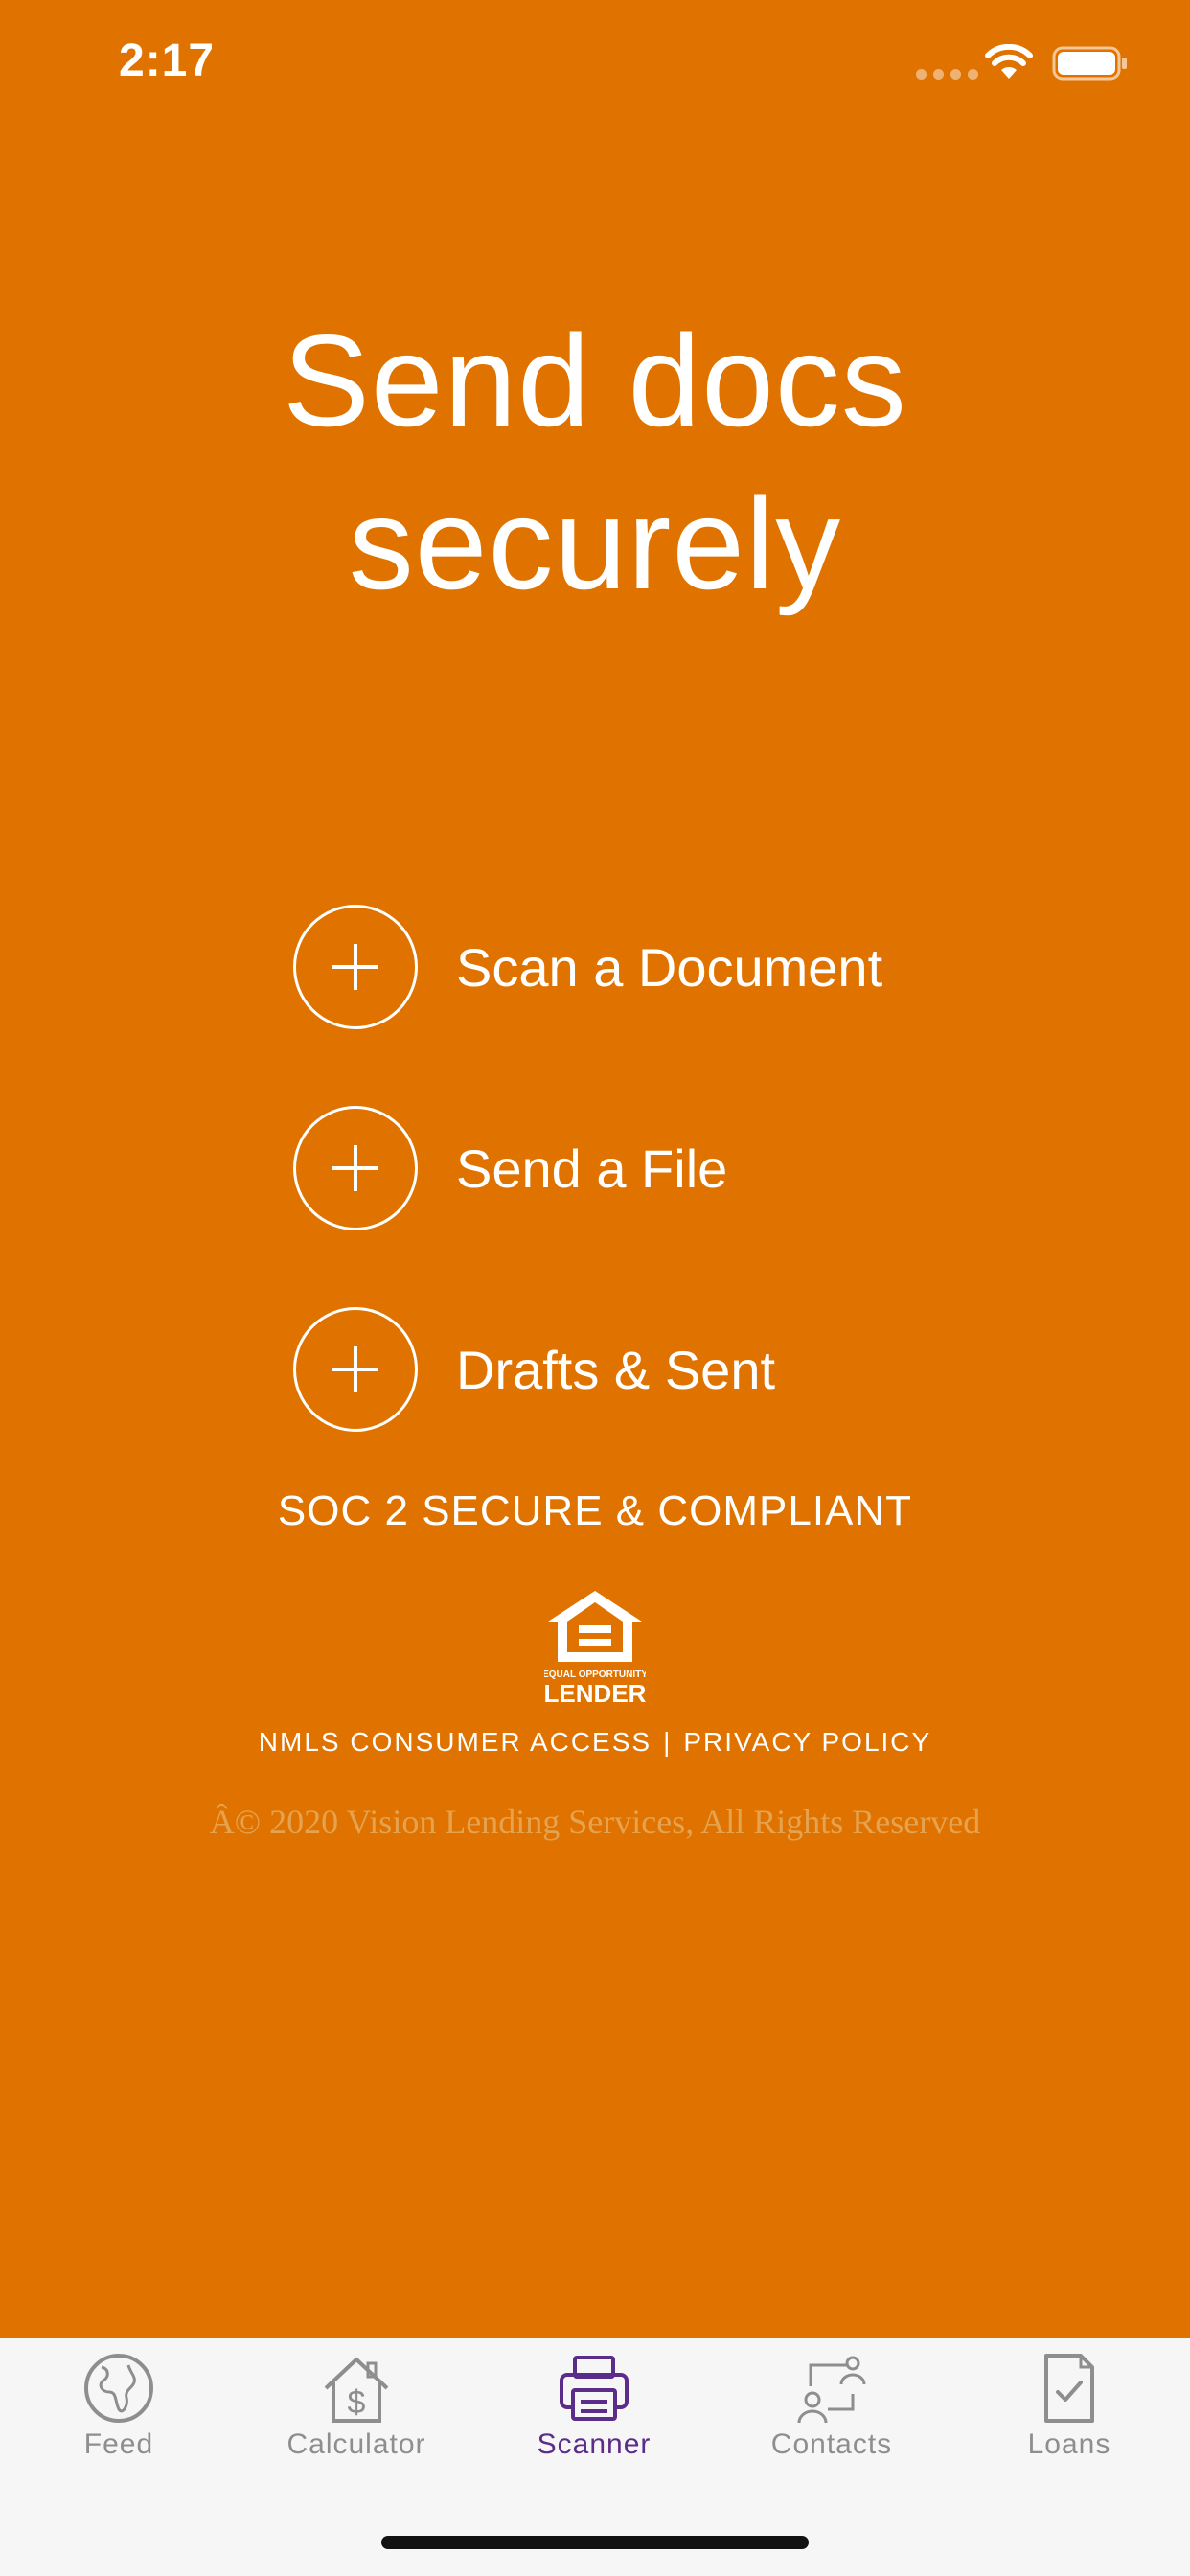  I want to click on page-title-line-1: Send docs, so click(595, 380).